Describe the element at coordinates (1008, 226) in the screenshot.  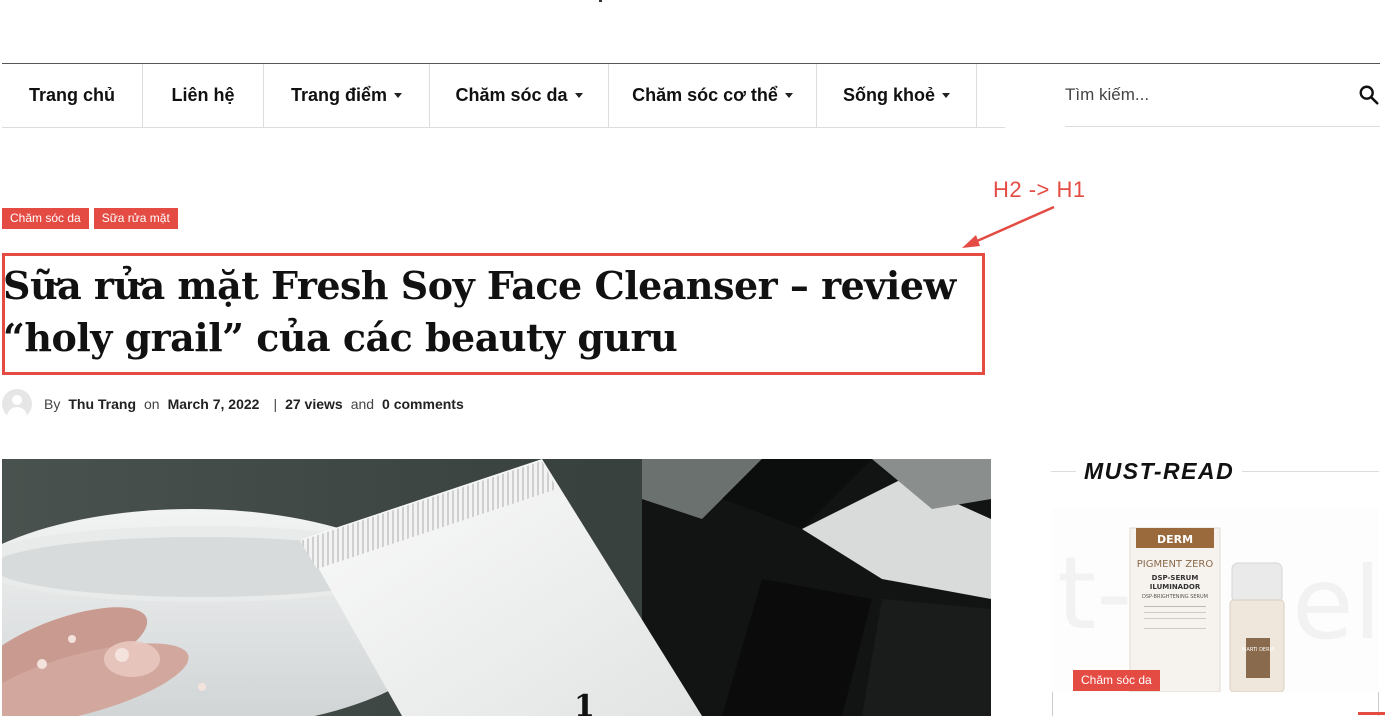
I see `annotation-arrow-icon` at that location.